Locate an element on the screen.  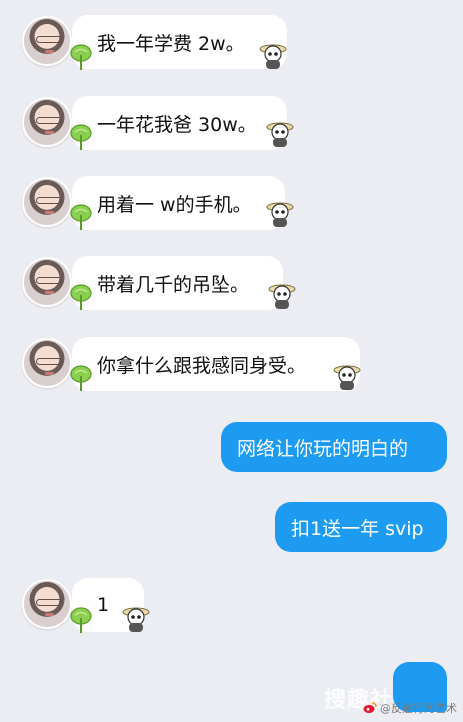
message-bubble: 带着几千的吊坠。 is located at coordinates (177, 283).